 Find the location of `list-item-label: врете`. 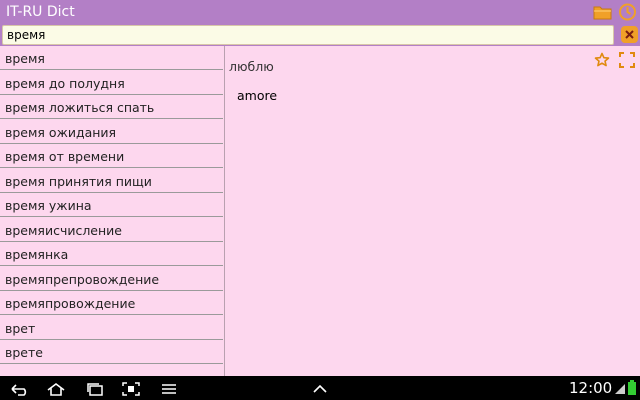

list-item-label: врете is located at coordinates (24, 352).